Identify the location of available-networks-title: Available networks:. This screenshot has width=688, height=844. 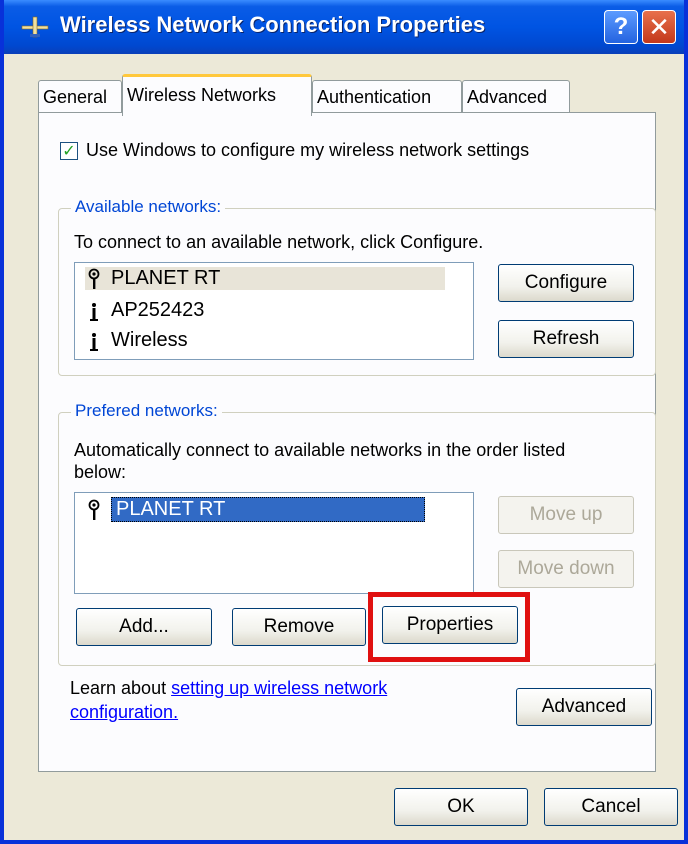
(148, 207).